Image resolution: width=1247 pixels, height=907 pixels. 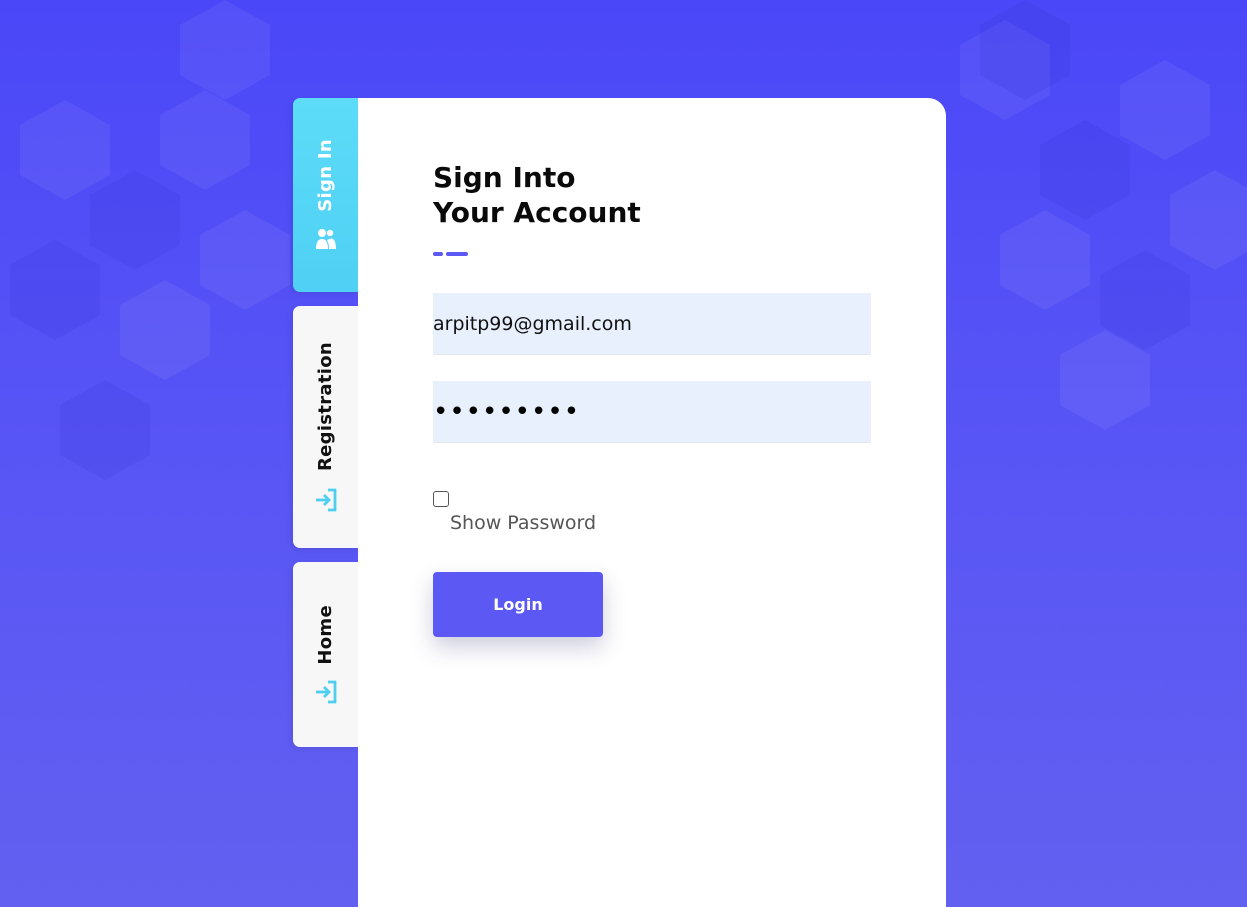 What do you see at coordinates (652, 324) in the screenshot?
I see `email-field` at bounding box center [652, 324].